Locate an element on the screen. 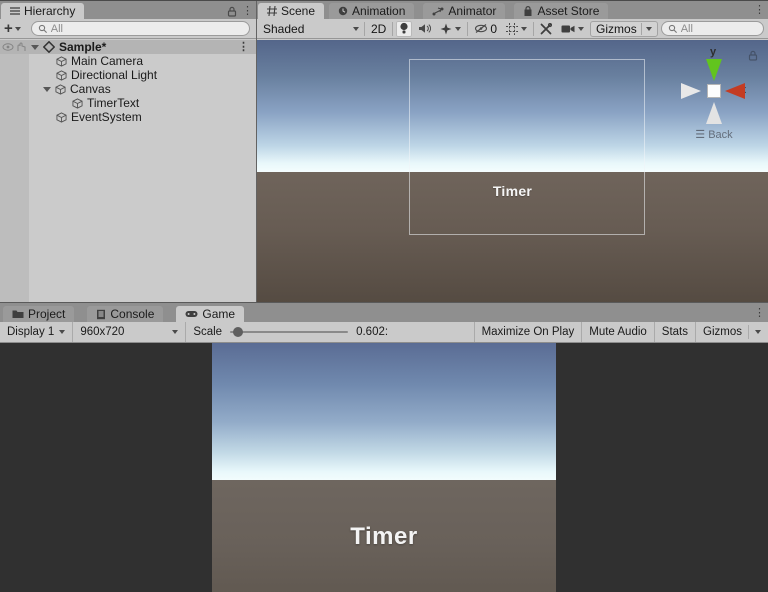 This screenshot has width=768, height=592. tab-scene-label: Scene is located at coordinates (298, 11).